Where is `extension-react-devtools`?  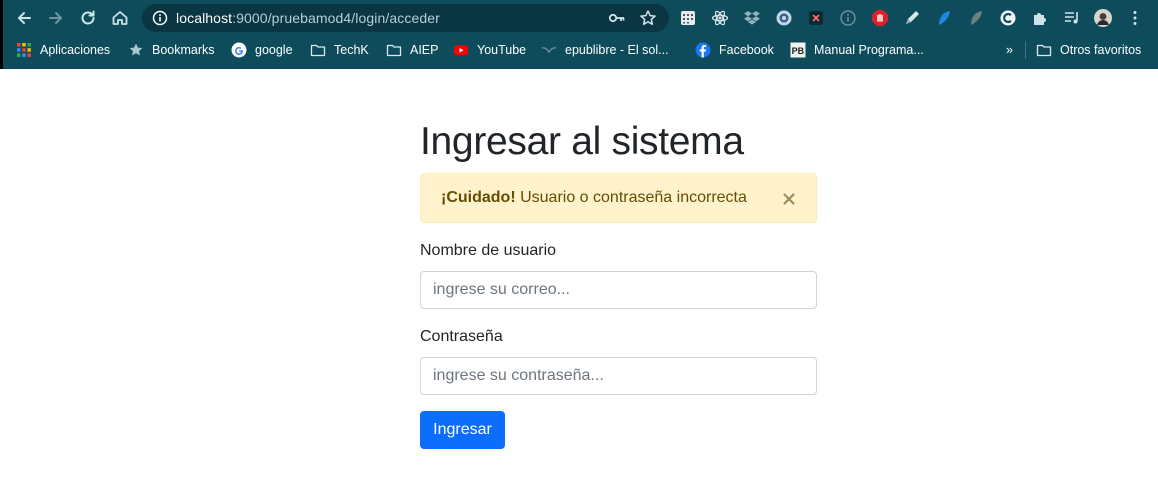
extension-react-devtools is located at coordinates (720, 18).